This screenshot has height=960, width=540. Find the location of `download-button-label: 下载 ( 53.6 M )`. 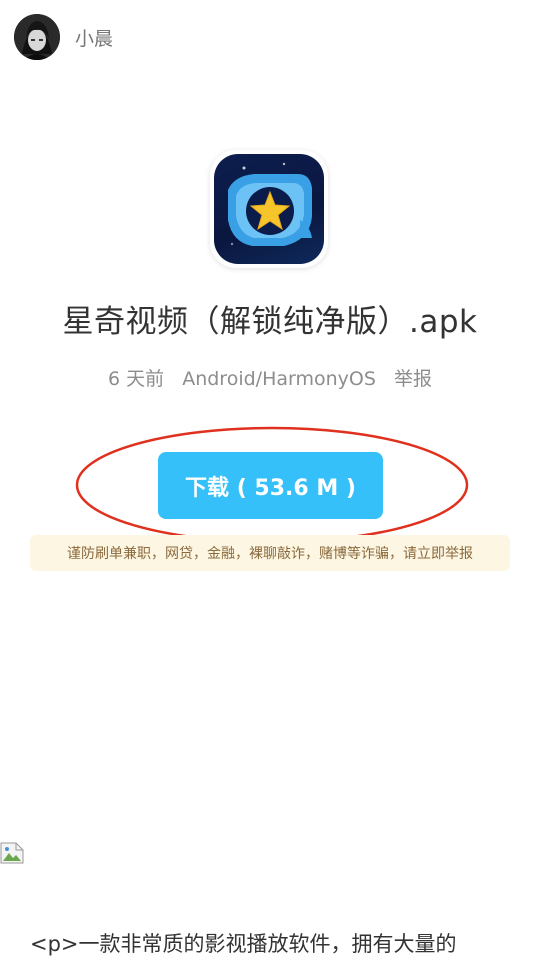

download-button-label: 下载 ( 53.6 M ) is located at coordinates (270, 488).